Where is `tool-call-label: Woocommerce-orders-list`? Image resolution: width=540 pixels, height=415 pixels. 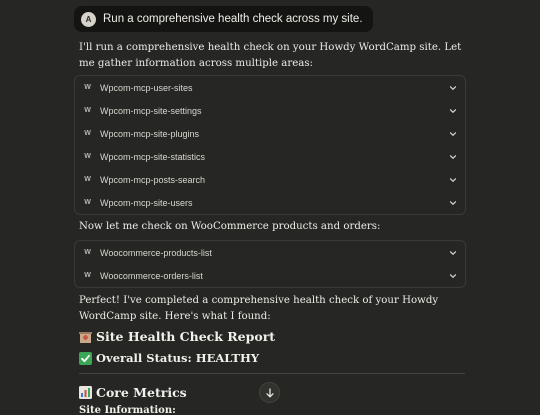 tool-call-label: Woocommerce-orders-list is located at coordinates (151, 275).